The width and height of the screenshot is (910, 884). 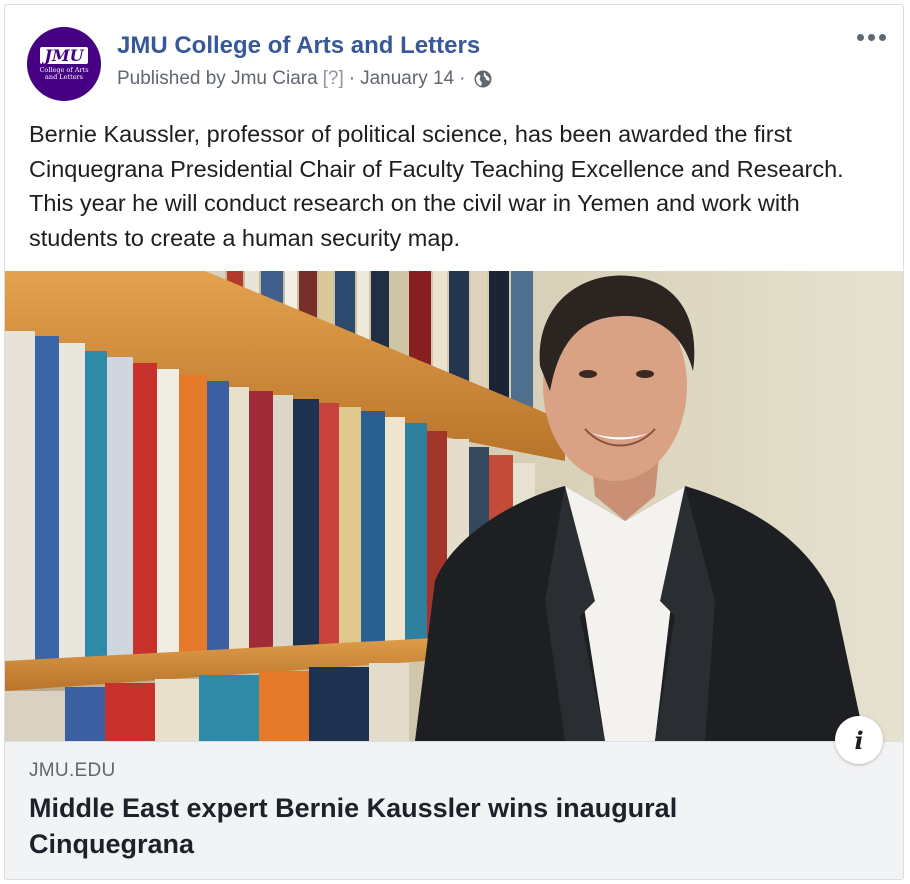 I want to click on info-icon: i, so click(x=859, y=740).